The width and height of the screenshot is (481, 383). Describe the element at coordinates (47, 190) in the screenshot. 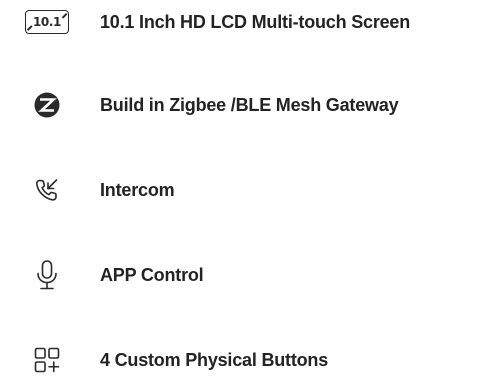

I see `intercom-phone-icon` at that location.